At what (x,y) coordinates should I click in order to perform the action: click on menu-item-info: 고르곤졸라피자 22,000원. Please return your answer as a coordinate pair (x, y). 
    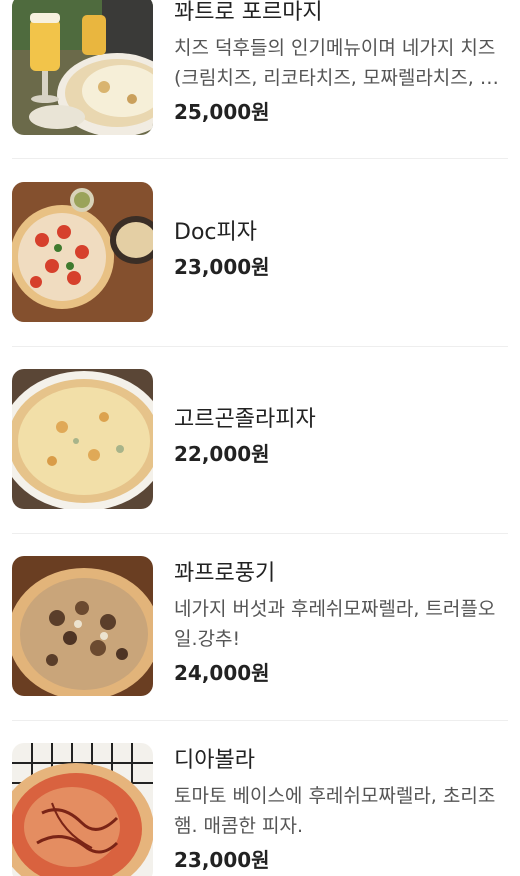
    Looking at the image, I should click on (341, 436).